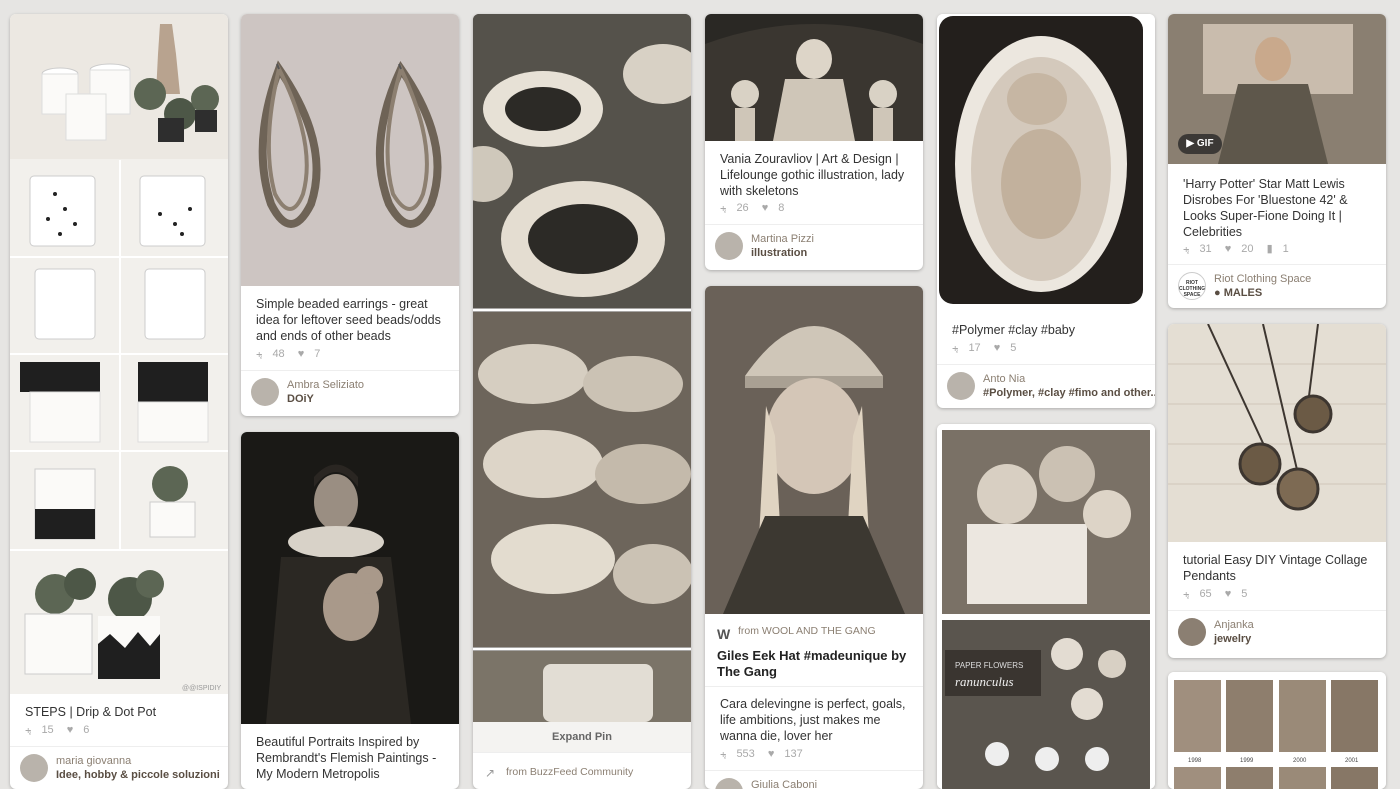  Describe the element at coordinates (1300, 761) in the screenshot. I see `year-label: 2000` at that location.